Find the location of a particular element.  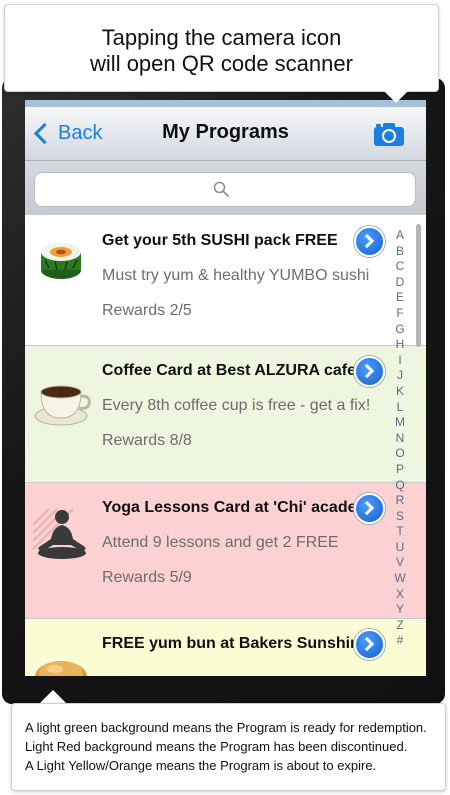

index-letter: G is located at coordinates (400, 330).